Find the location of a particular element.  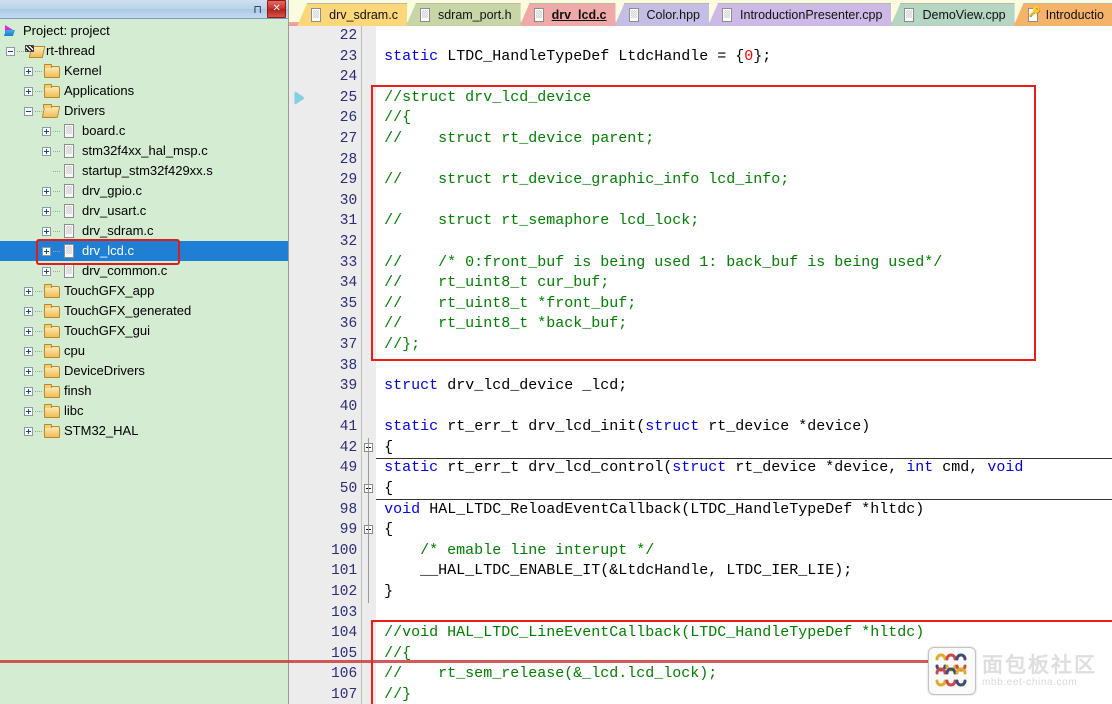

editor-tab: Color.hpp is located at coordinates (662, 14).